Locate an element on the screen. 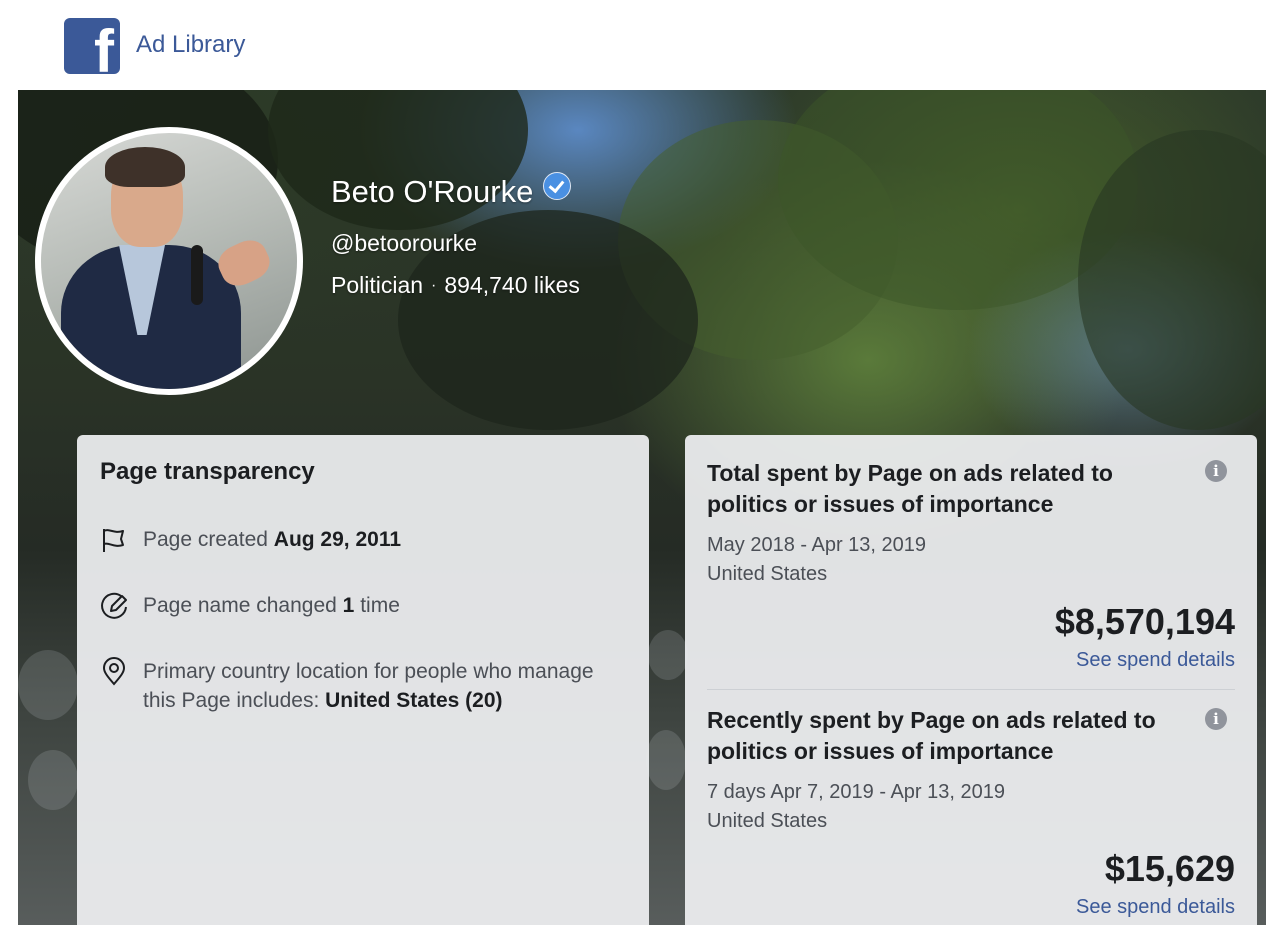 The width and height of the screenshot is (1276, 944). page-name-changed-text: Page name changed 1 time is located at coordinates (271, 605).